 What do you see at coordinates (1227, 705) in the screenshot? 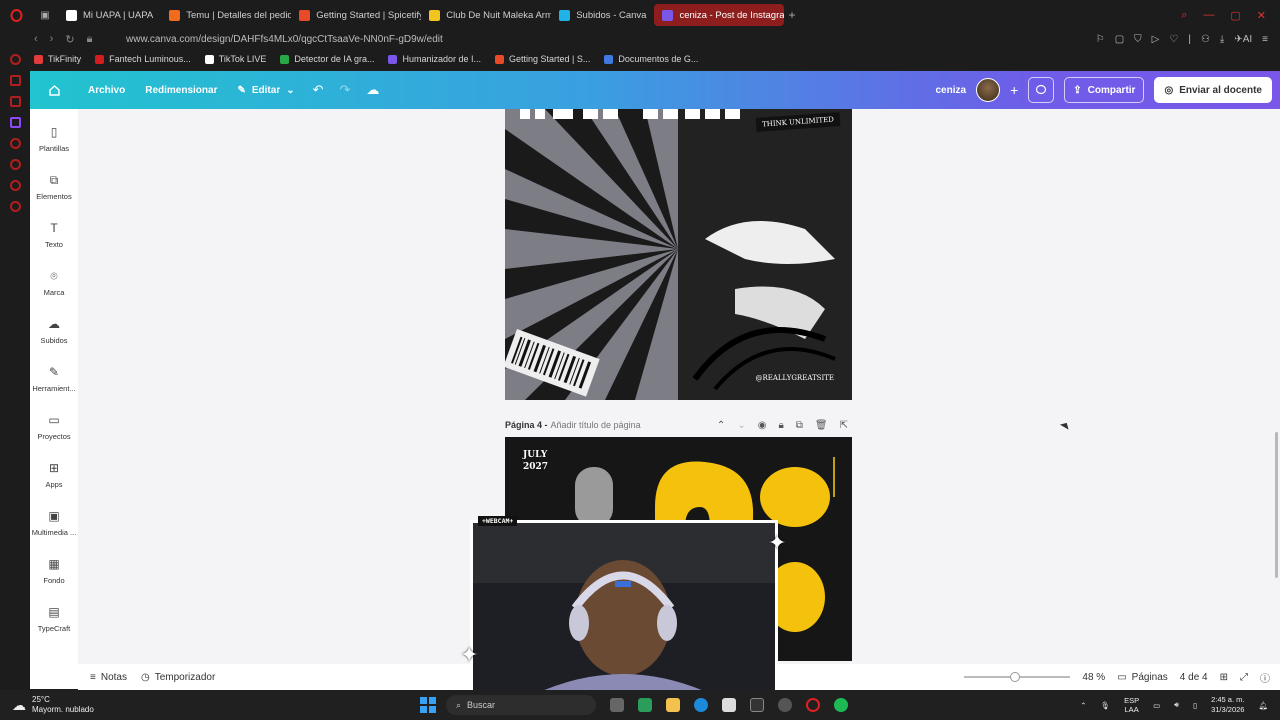
I see `clock: 2:45 a. m. 31/3/2026` at bounding box center [1227, 705].